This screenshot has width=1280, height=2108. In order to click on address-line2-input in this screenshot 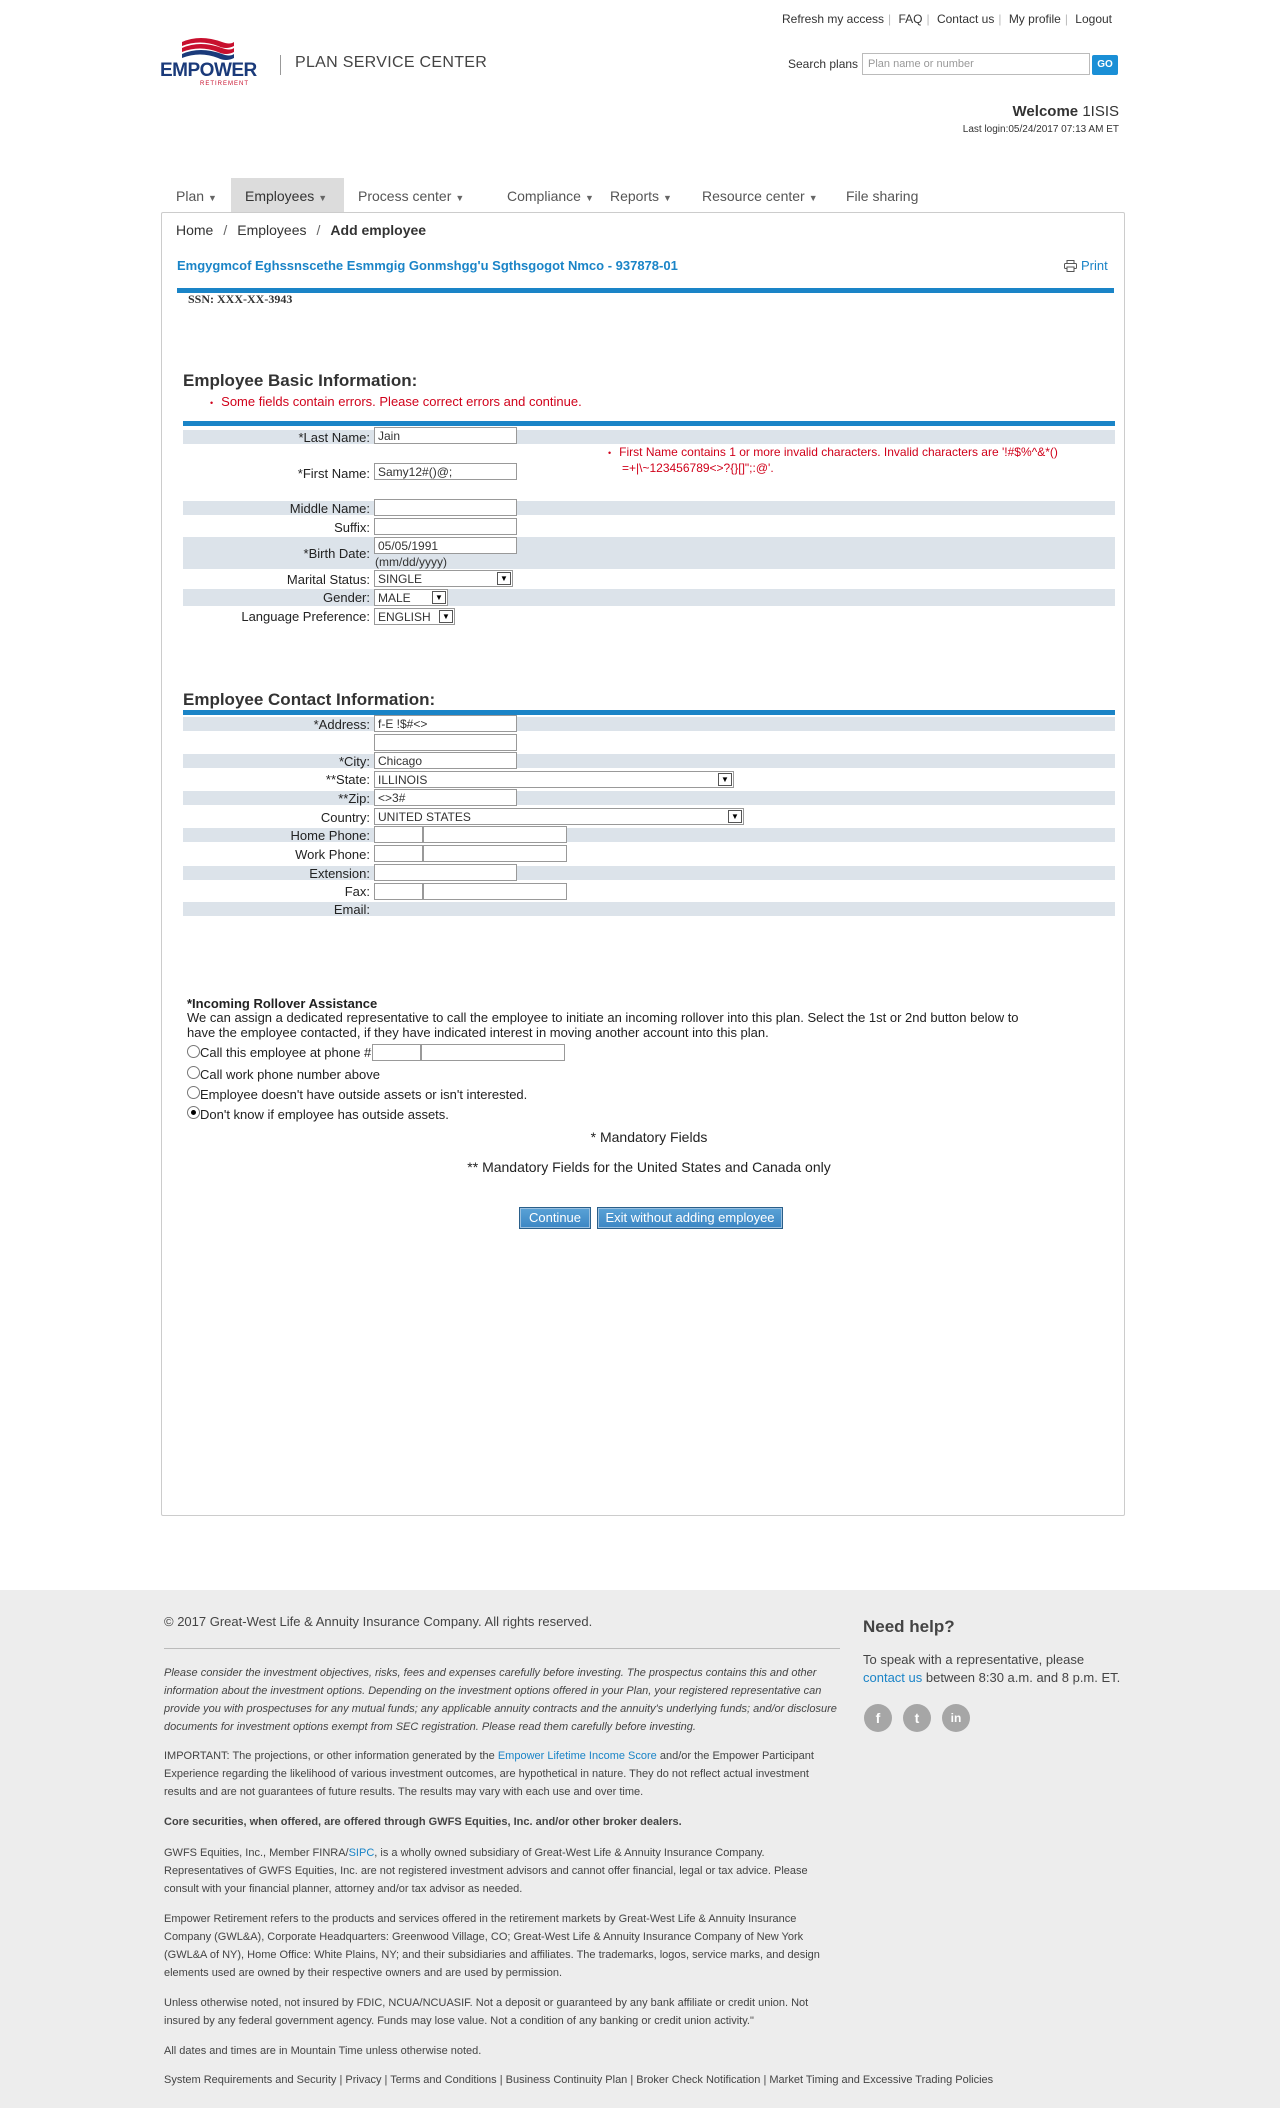, I will do `click(445, 742)`.